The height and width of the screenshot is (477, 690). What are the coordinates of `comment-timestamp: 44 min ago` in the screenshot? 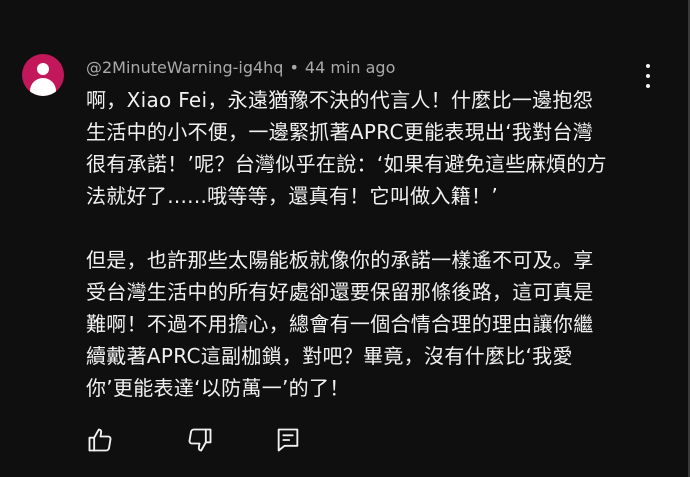 It's located at (350, 67).